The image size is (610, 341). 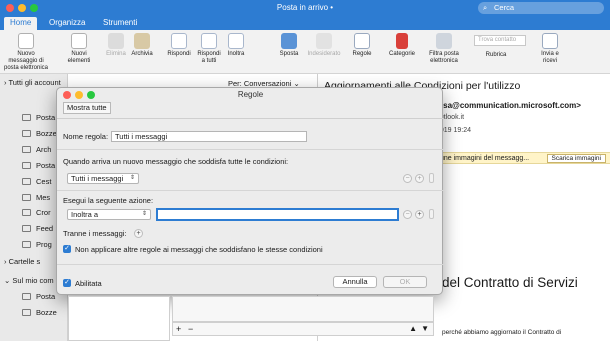 I want to click on remove-action-button: −, so click(x=407, y=214).